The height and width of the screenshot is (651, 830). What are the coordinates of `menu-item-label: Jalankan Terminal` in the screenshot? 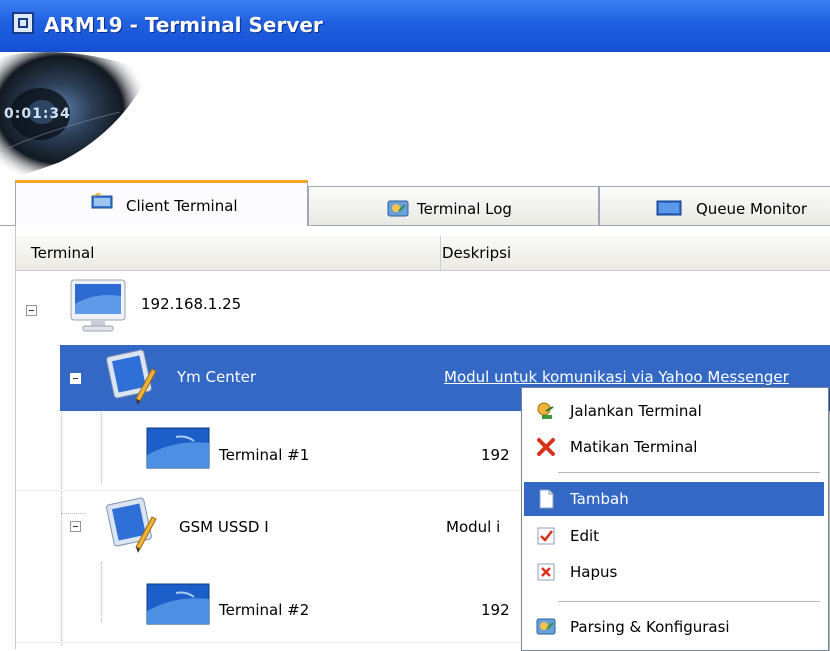 It's located at (636, 411).